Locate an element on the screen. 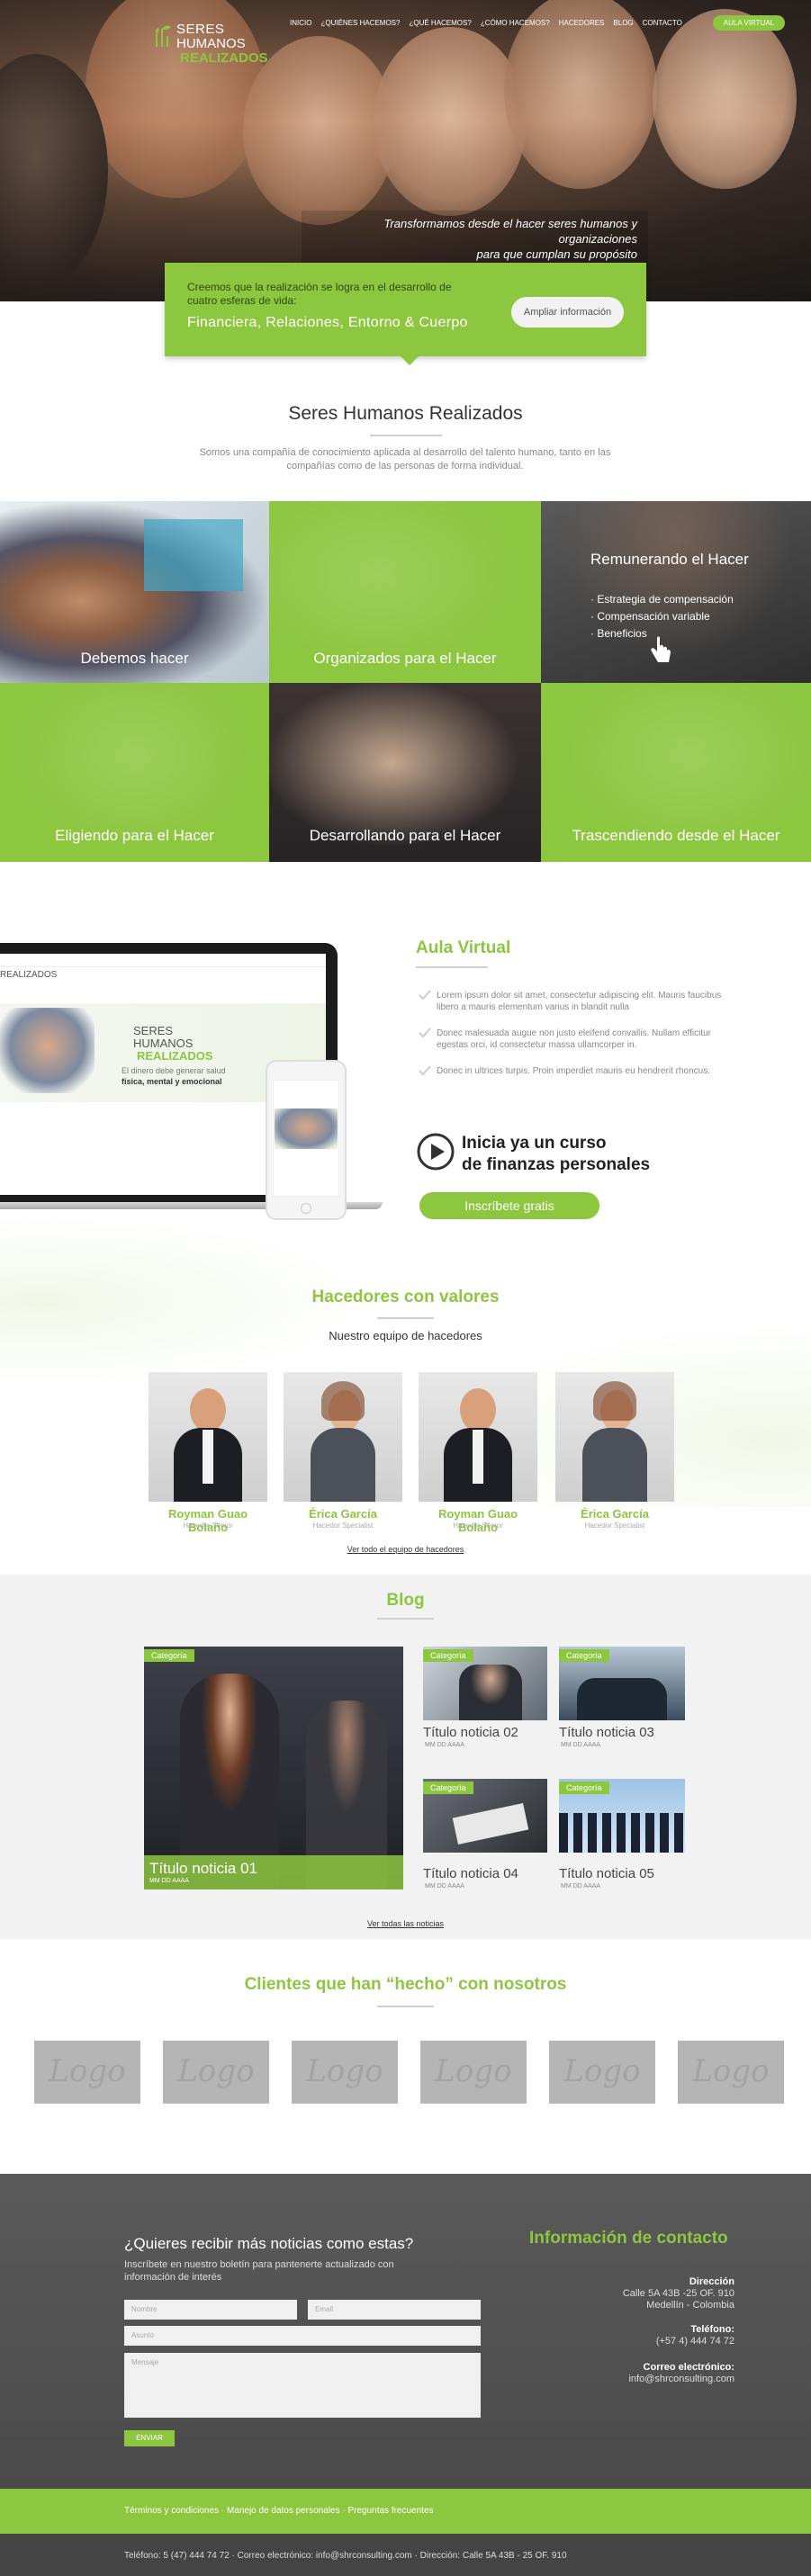 The width and height of the screenshot is (811, 2576). blog-section is located at coordinates (405, 1757).